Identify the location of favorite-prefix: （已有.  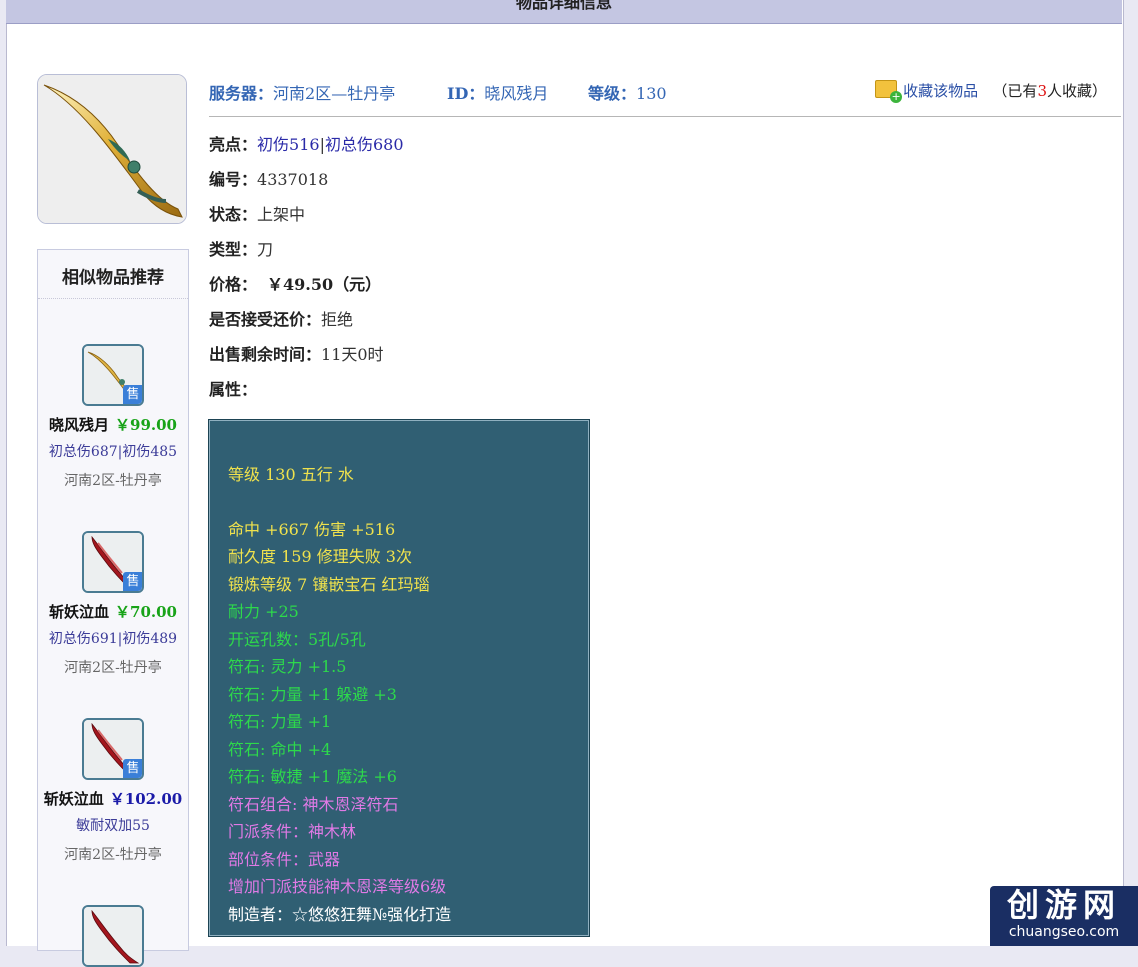
(1015, 91).